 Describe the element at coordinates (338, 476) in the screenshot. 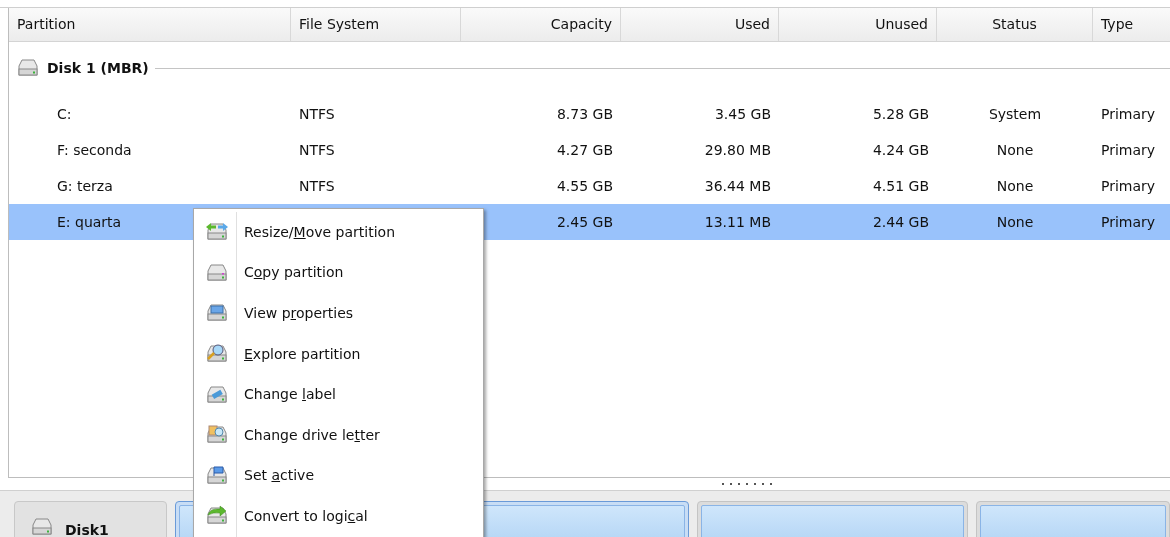

I see `menu-item: Set active` at that location.